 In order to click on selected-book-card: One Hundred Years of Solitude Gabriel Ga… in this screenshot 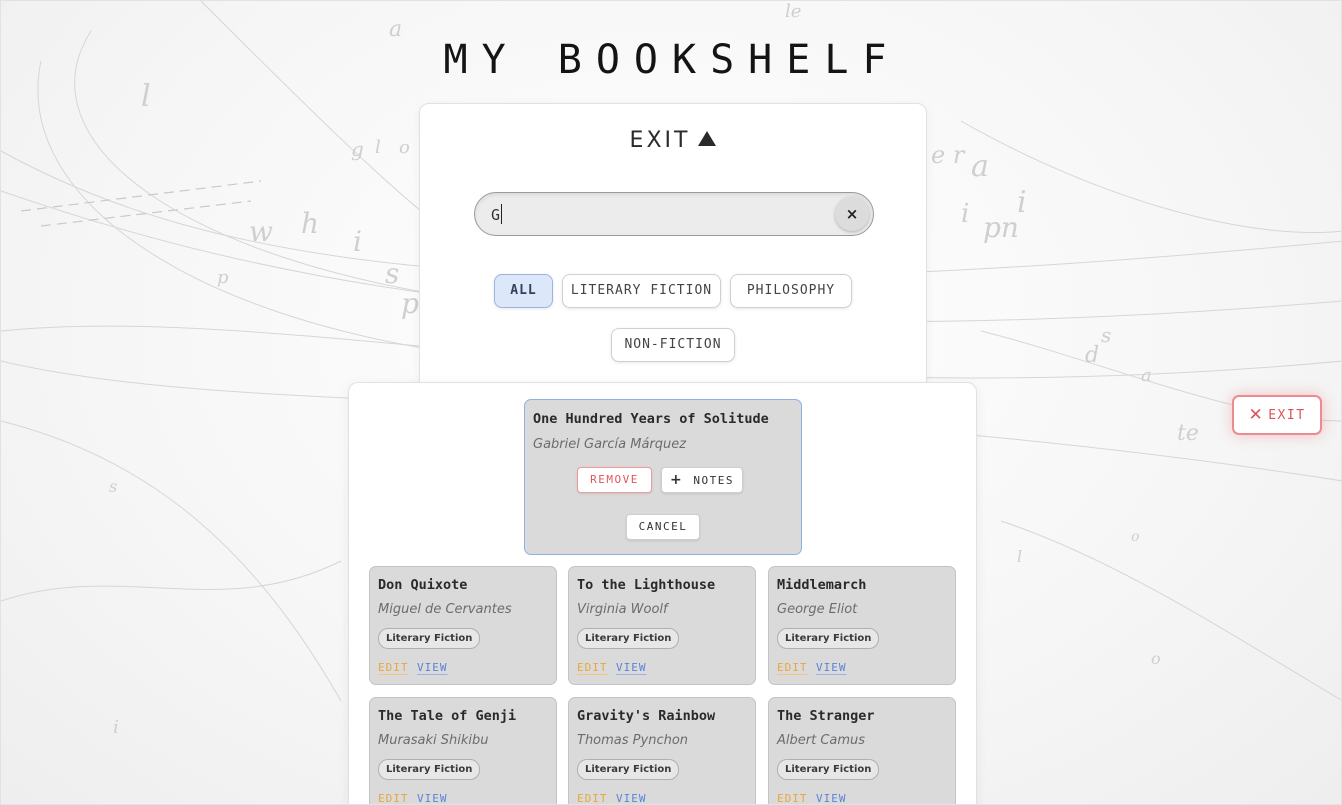, I will do `click(663, 477)`.